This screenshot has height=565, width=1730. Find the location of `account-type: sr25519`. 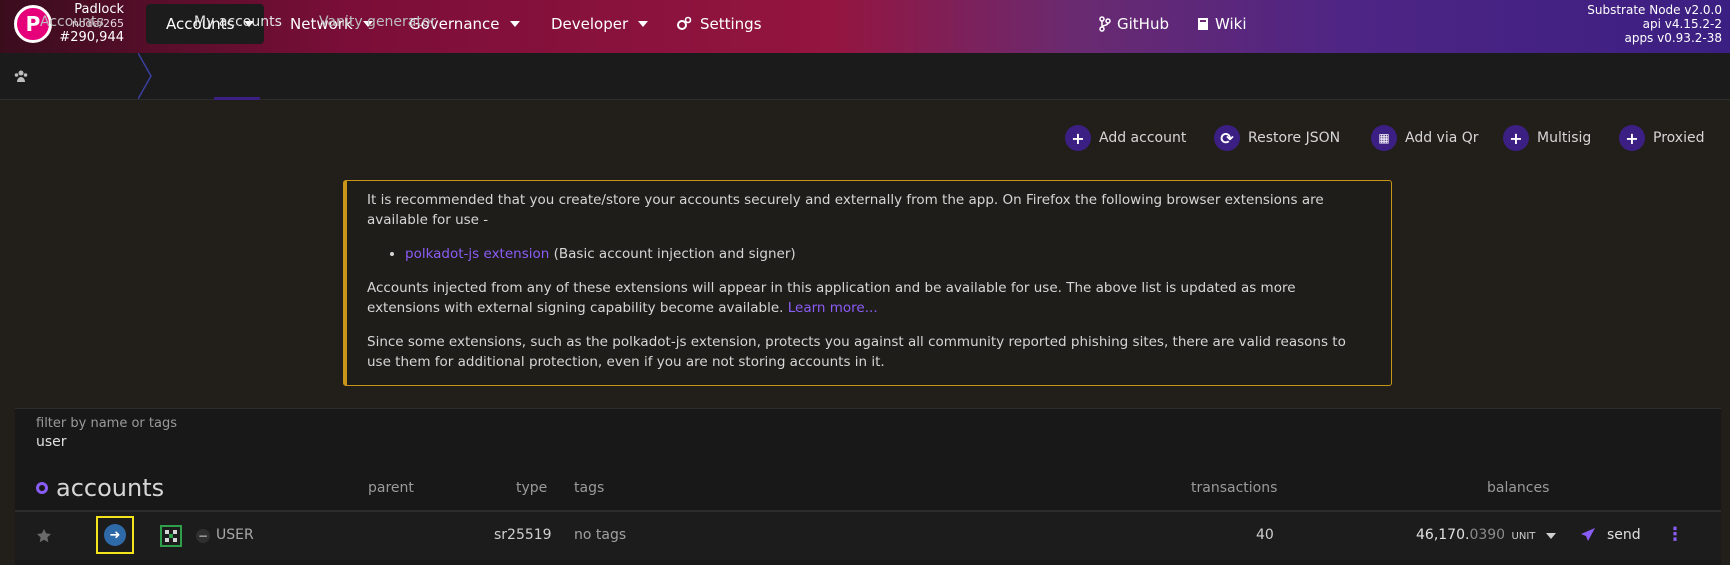

account-type: sr25519 is located at coordinates (523, 535).